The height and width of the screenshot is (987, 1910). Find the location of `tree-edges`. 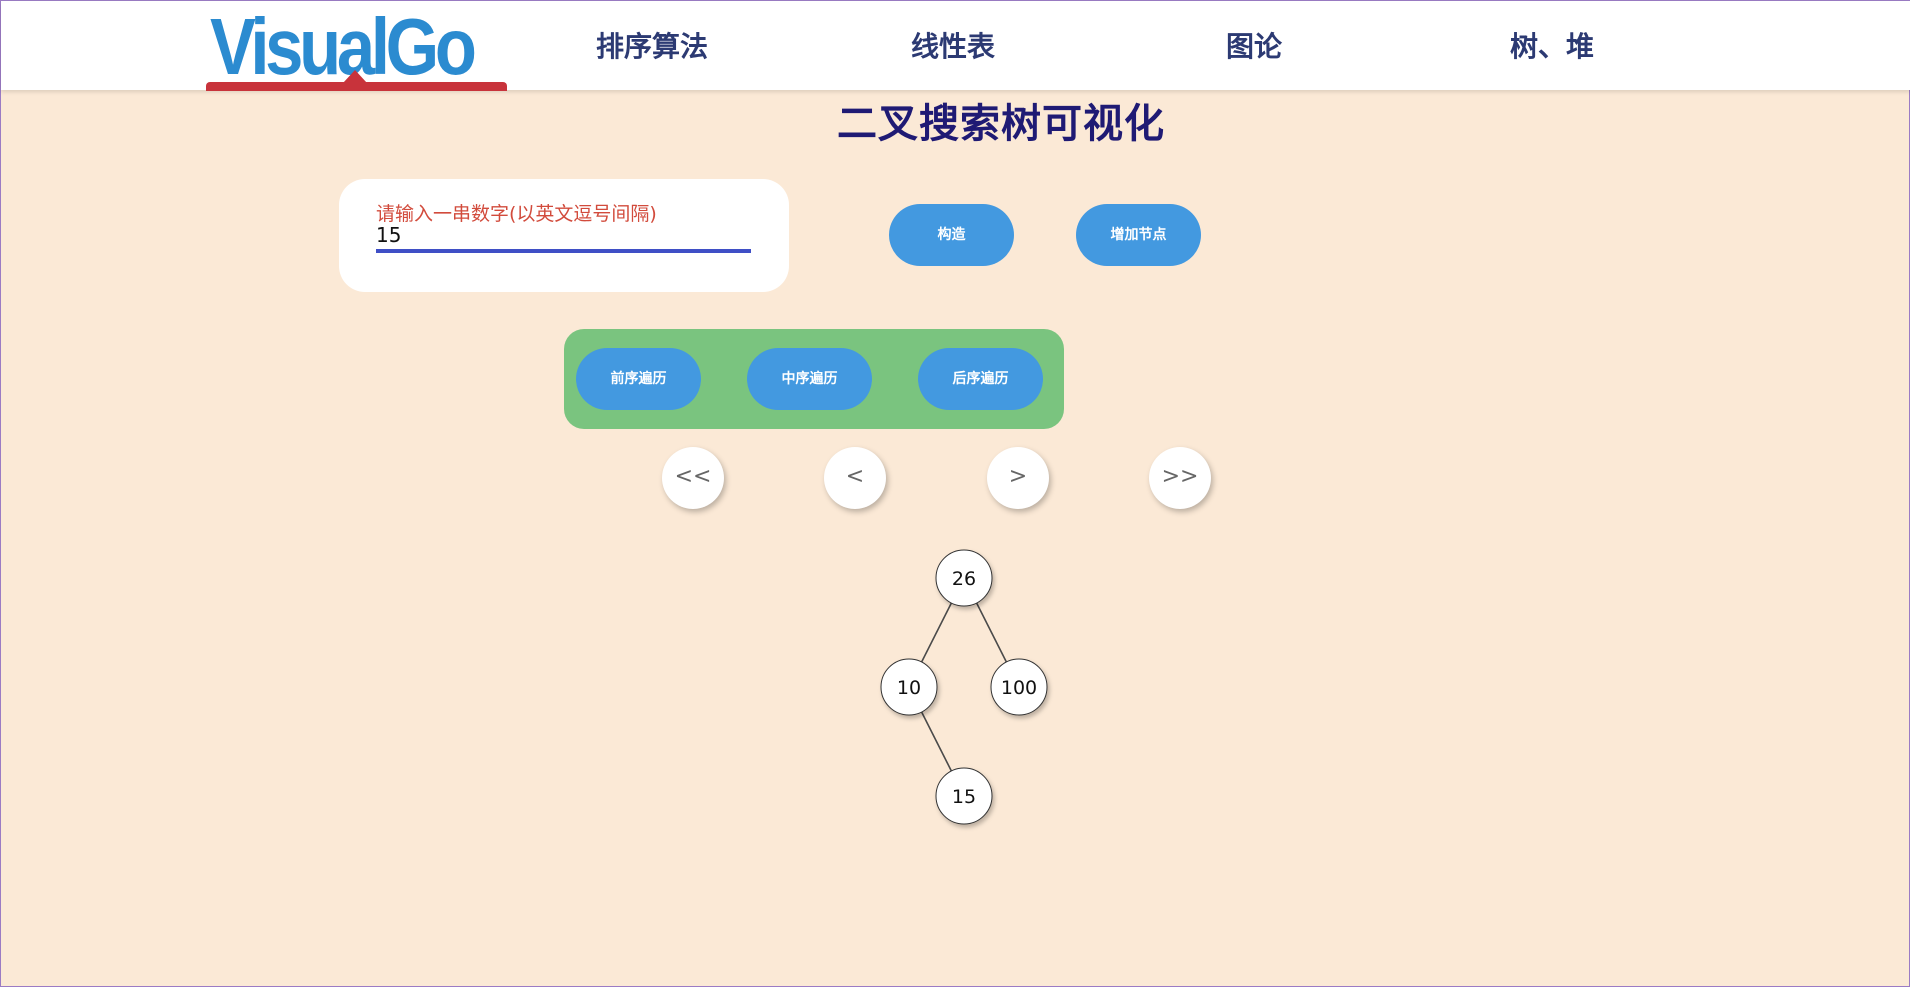

tree-edges is located at coordinates (964, 687).